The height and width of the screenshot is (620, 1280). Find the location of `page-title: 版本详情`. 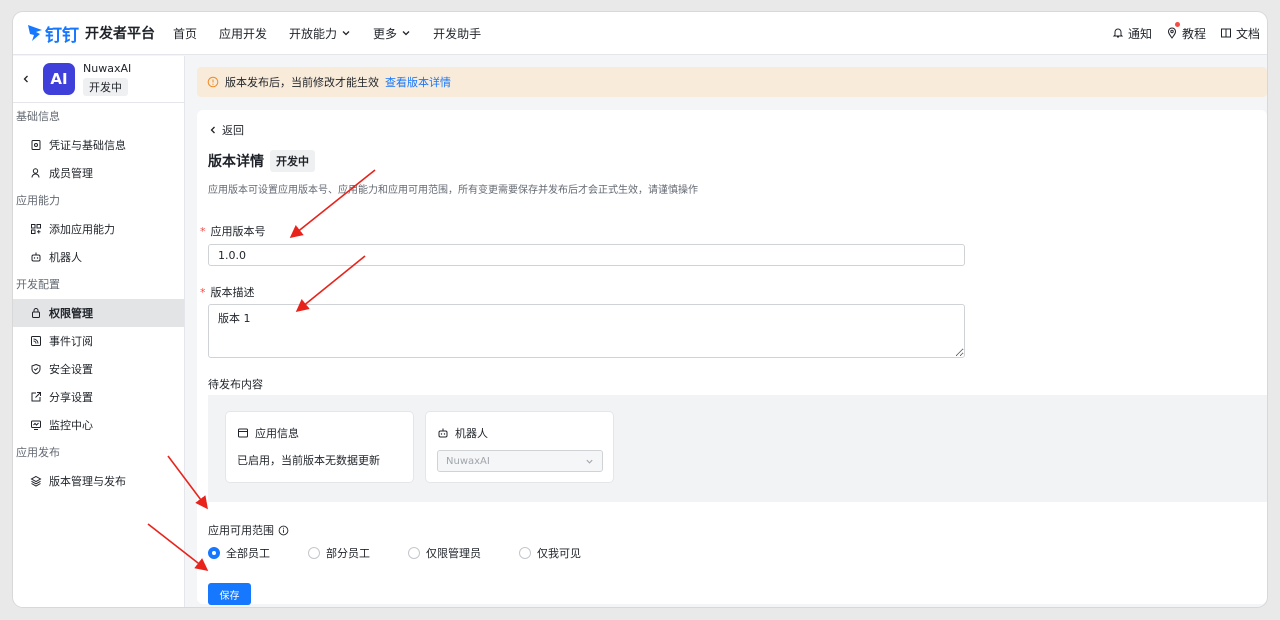

page-title: 版本详情 is located at coordinates (236, 162).